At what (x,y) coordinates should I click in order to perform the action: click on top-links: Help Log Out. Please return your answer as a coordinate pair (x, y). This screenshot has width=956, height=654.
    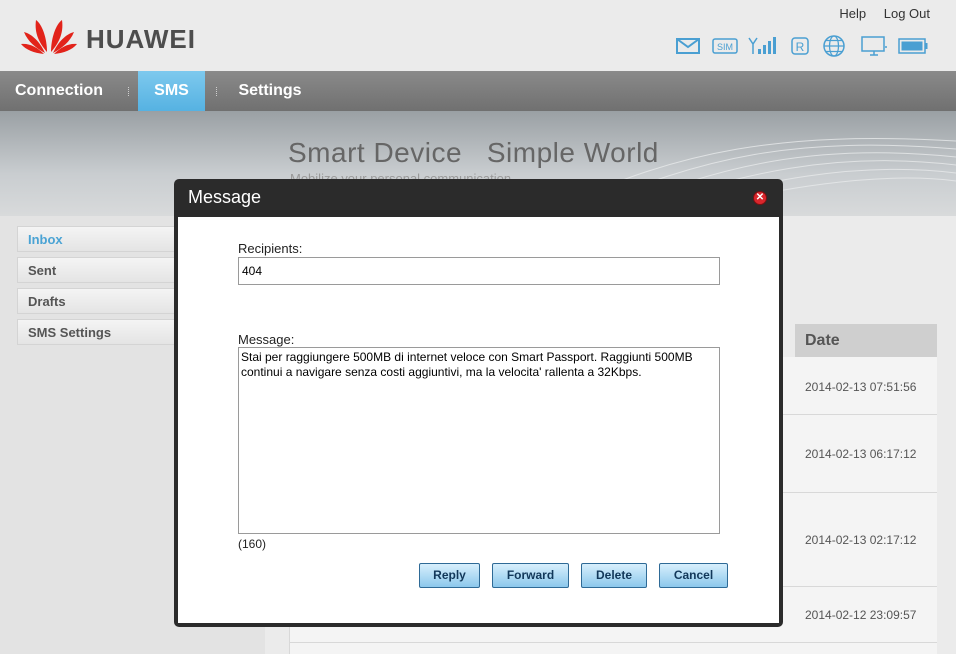
    Looking at the image, I should click on (877, 13).